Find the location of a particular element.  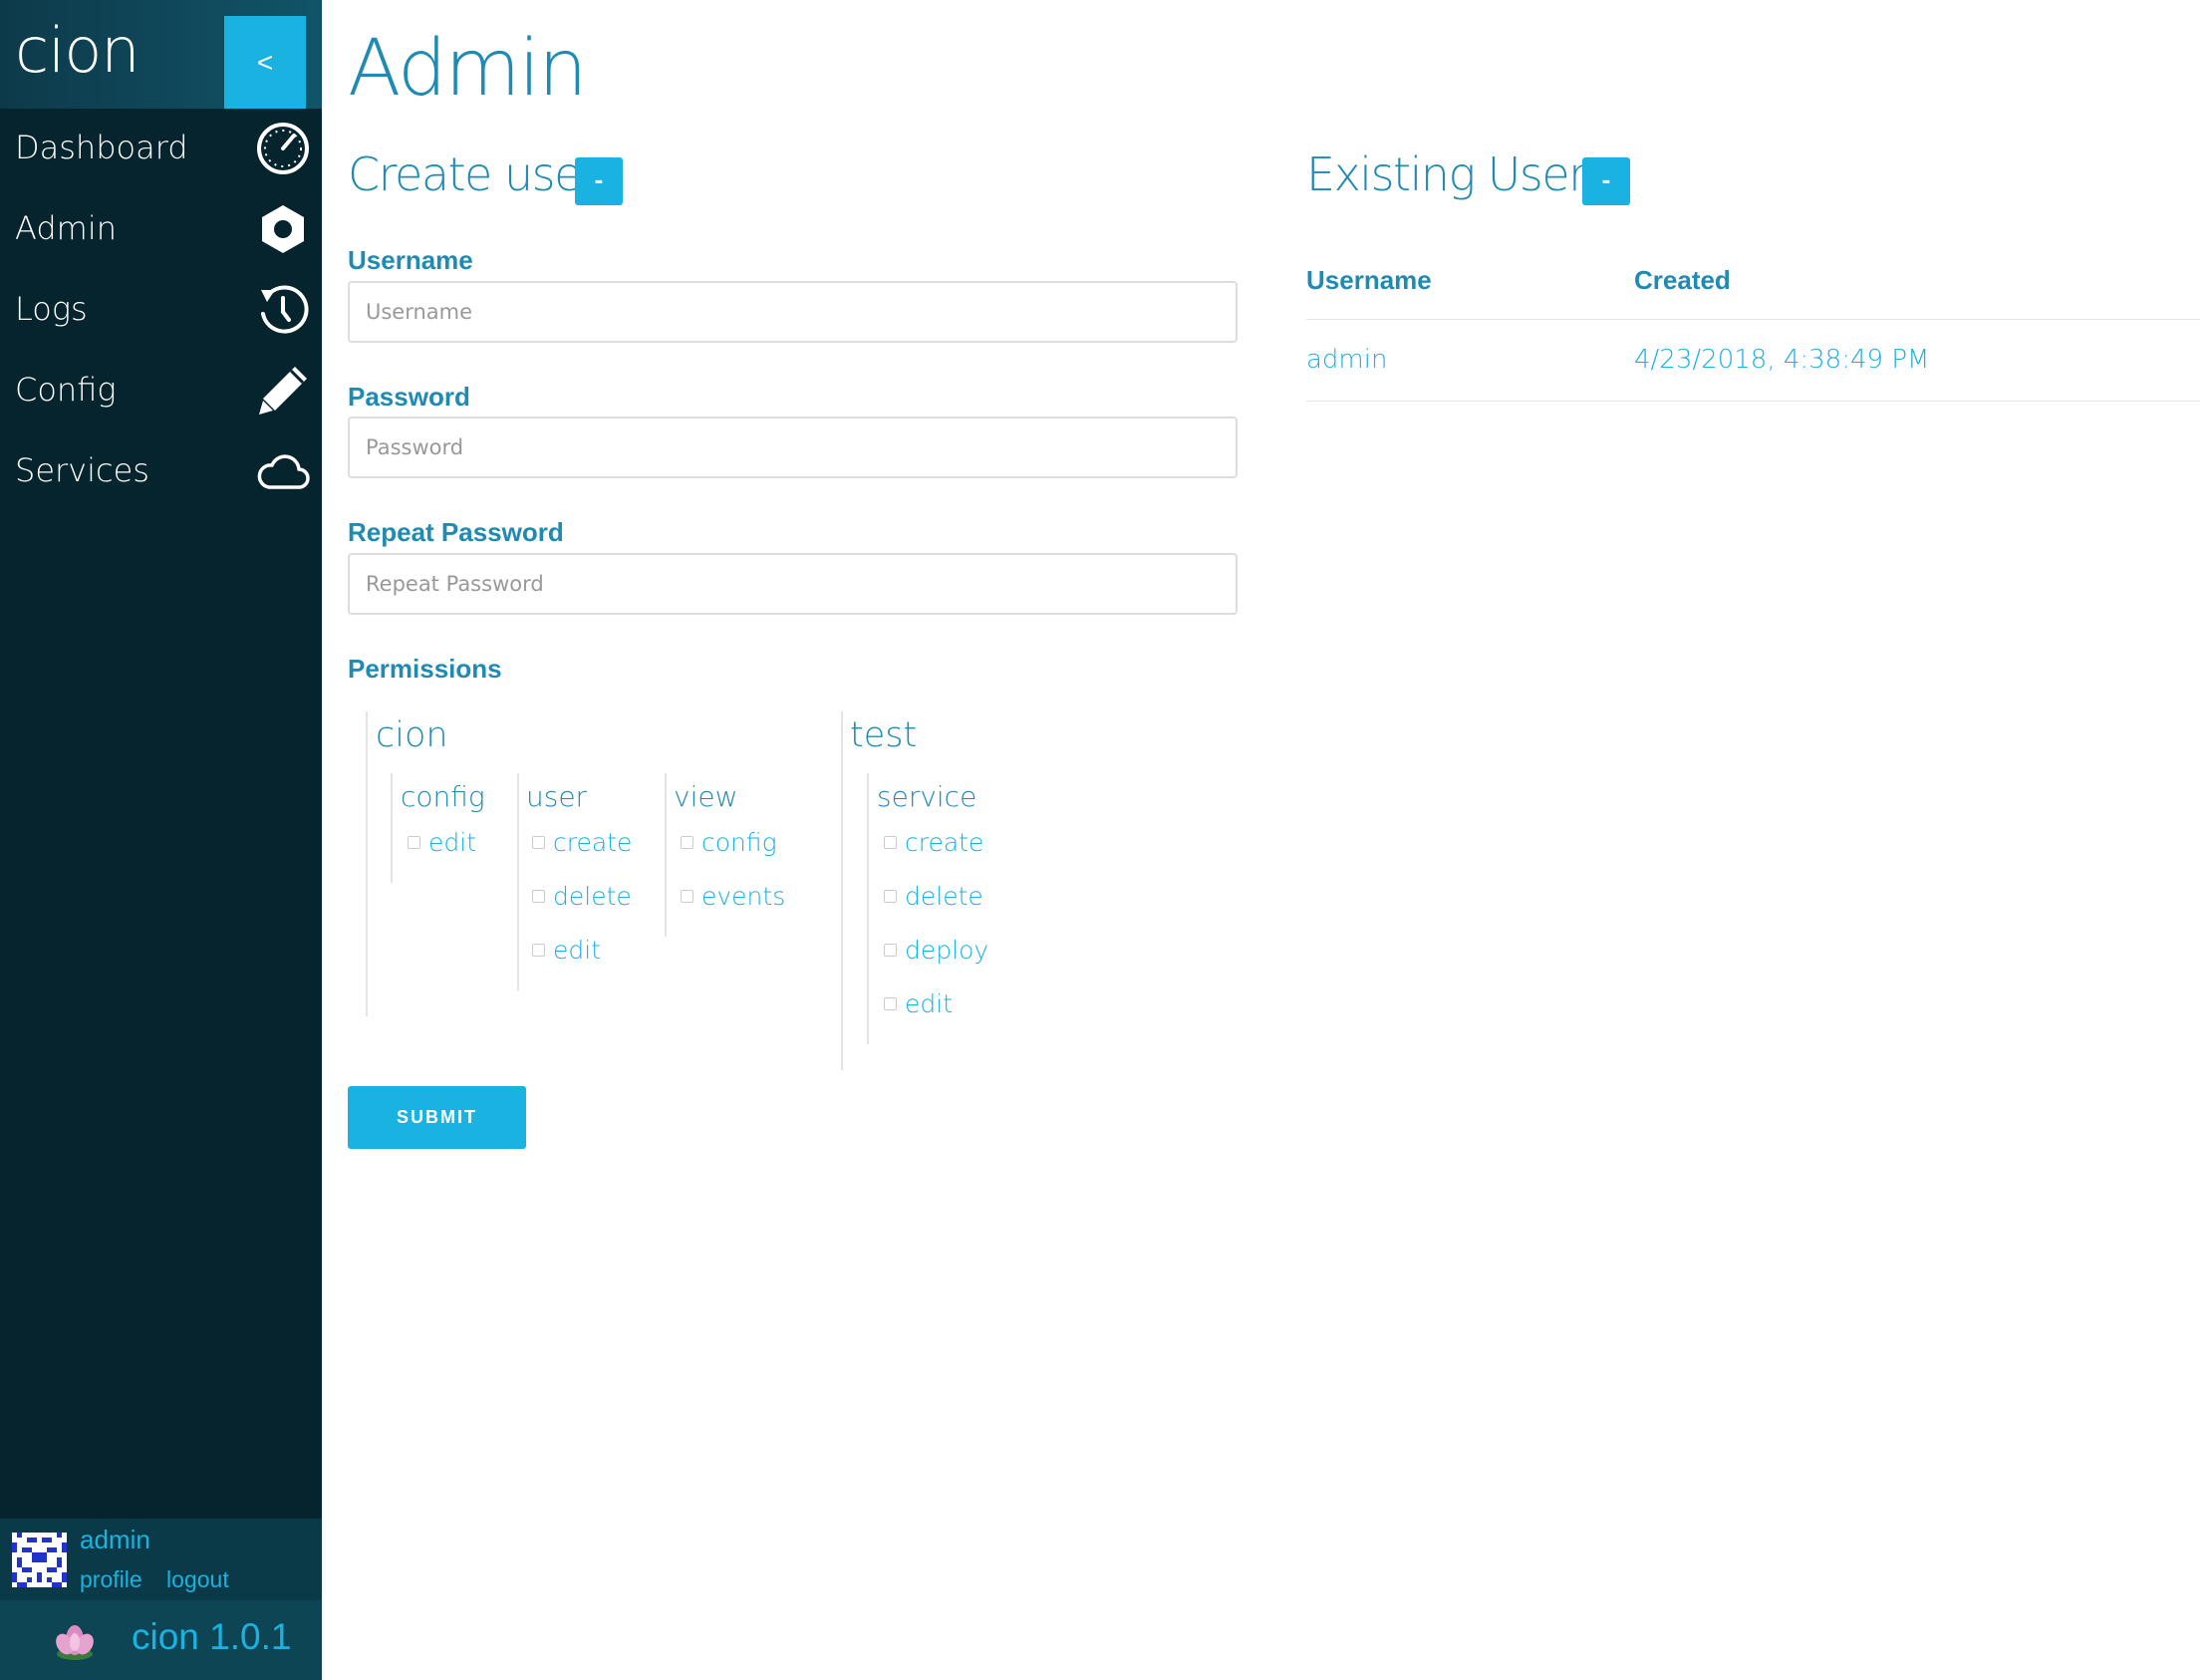

page-title: Admin is located at coordinates (468, 69).